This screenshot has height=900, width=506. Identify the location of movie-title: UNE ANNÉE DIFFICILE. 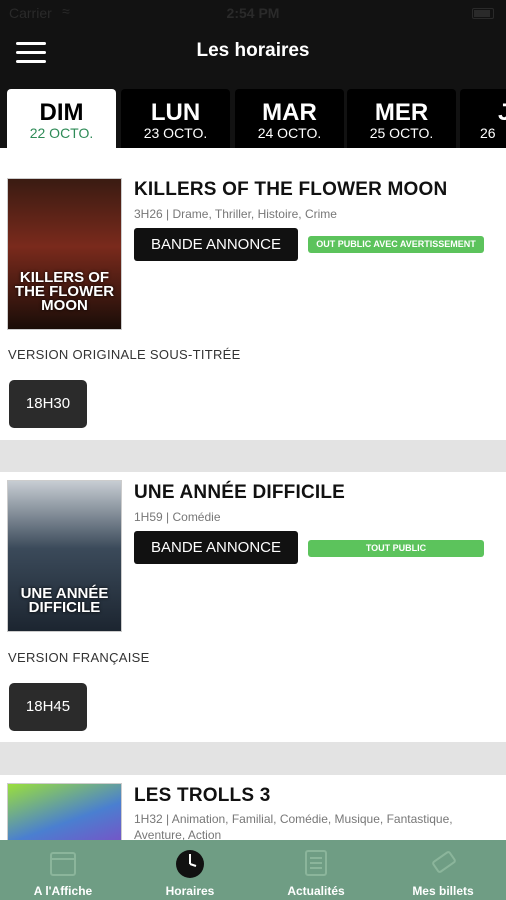
(239, 493).